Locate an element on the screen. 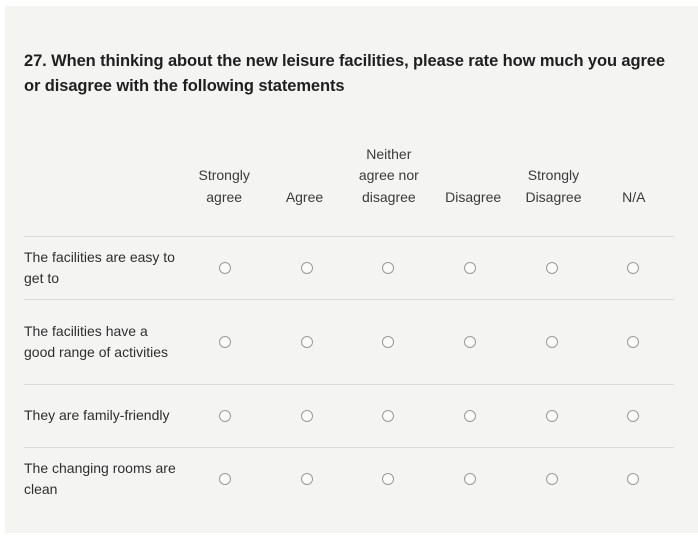 The width and height of the screenshot is (698, 551). row-label-facilities-easy-to-get-to: The facilities are easy to get to is located at coordinates (99, 267).